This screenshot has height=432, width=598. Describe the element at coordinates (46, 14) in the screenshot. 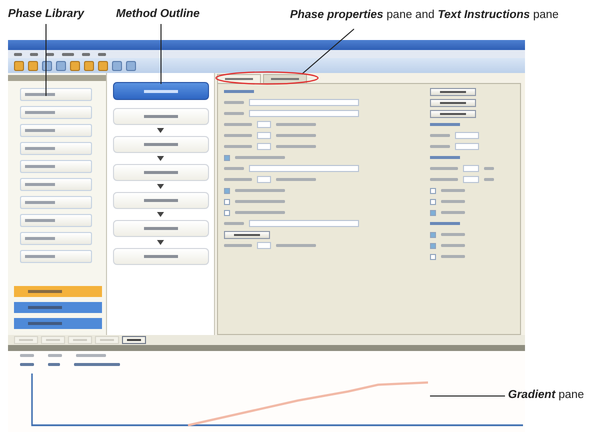

I see `callout-label: Phase Library` at that location.